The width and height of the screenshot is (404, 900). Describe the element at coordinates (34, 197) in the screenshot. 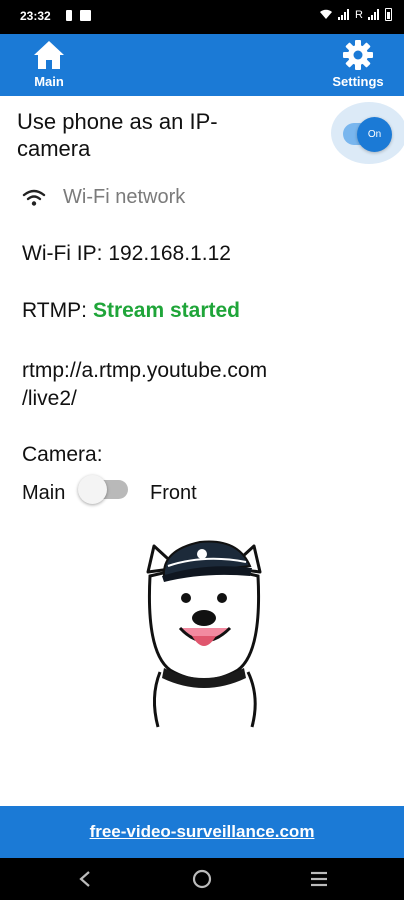

I see `wifi-icon` at that location.